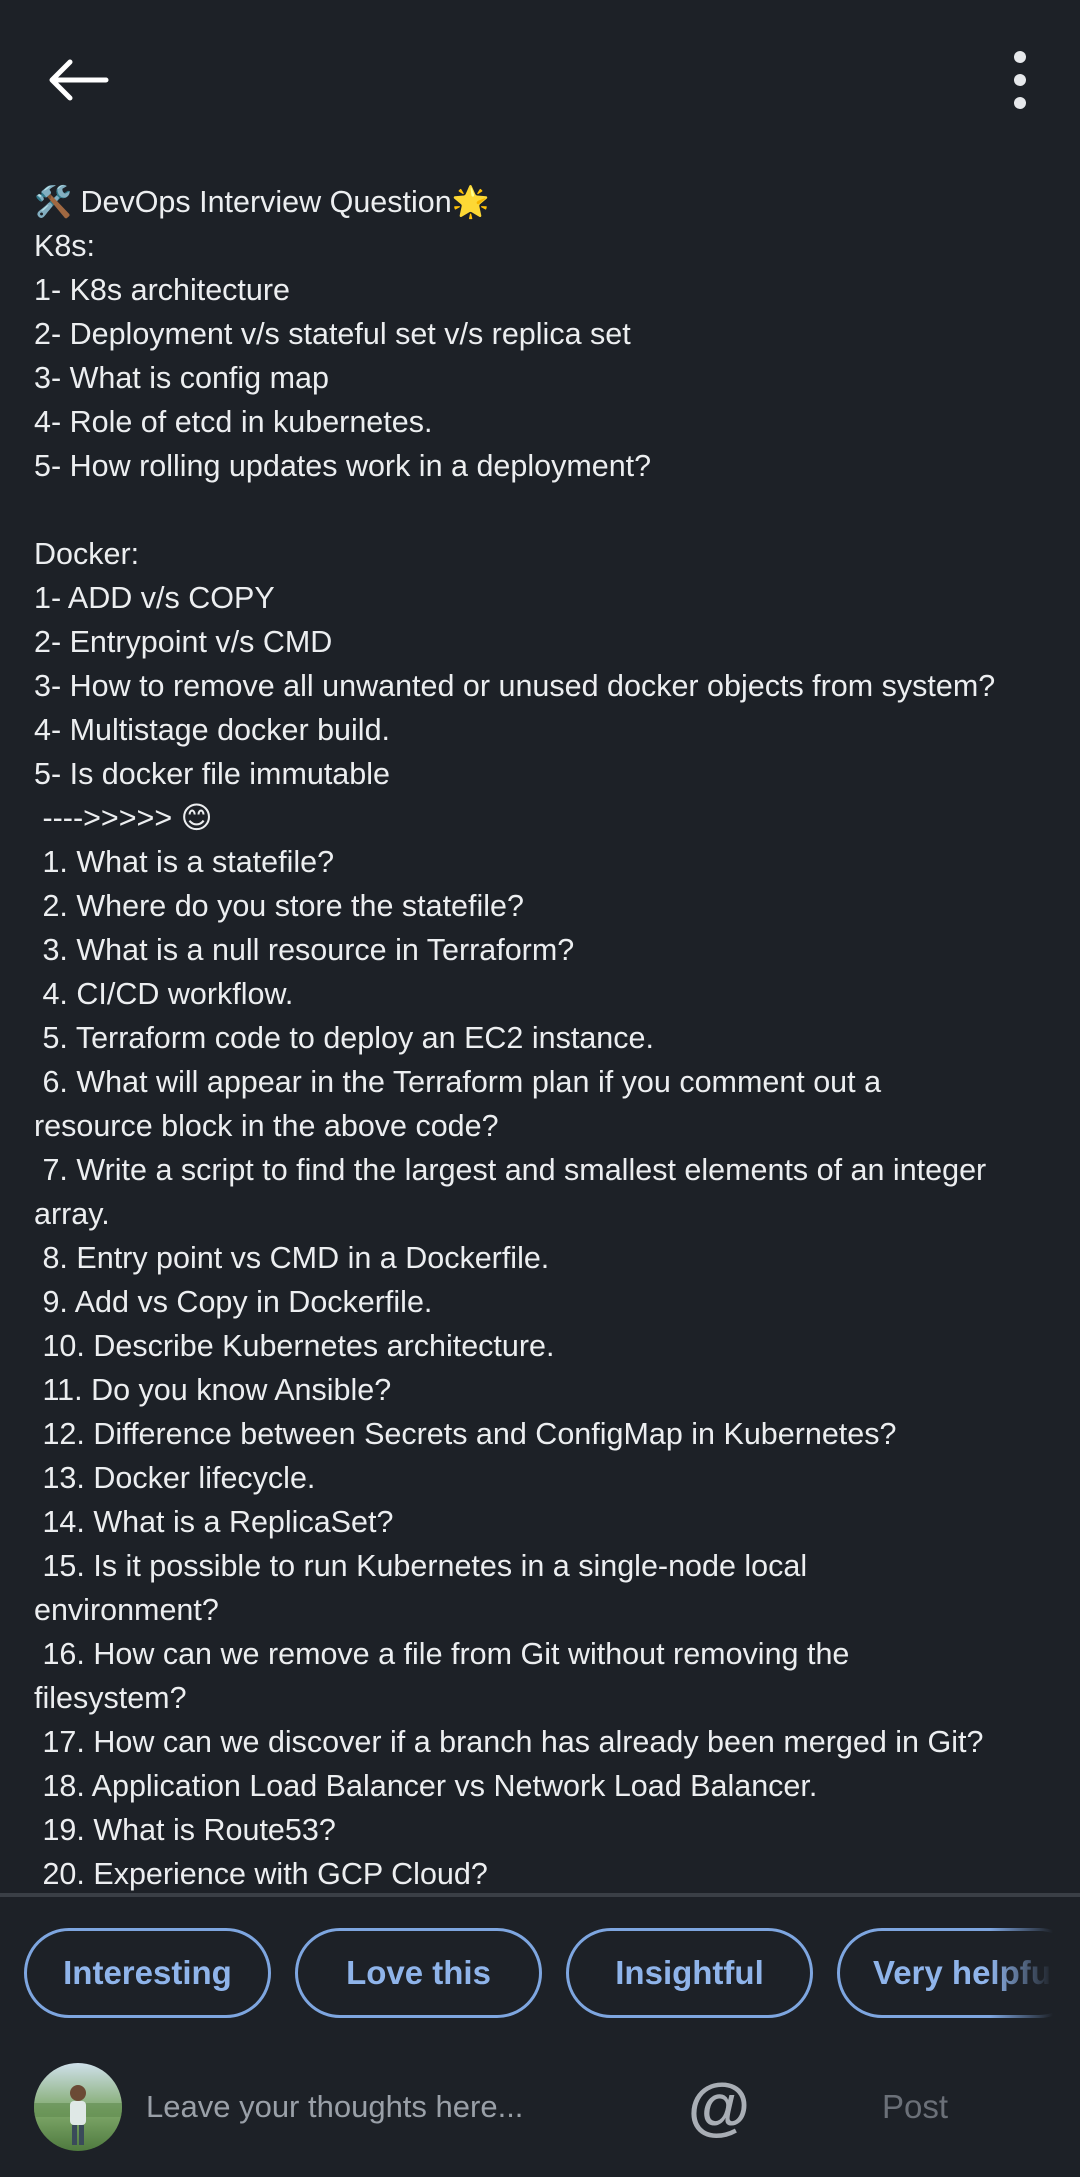 The image size is (1080, 2177). What do you see at coordinates (266, 1126) in the screenshot?
I see `post-line: resource block in the above code?` at bounding box center [266, 1126].